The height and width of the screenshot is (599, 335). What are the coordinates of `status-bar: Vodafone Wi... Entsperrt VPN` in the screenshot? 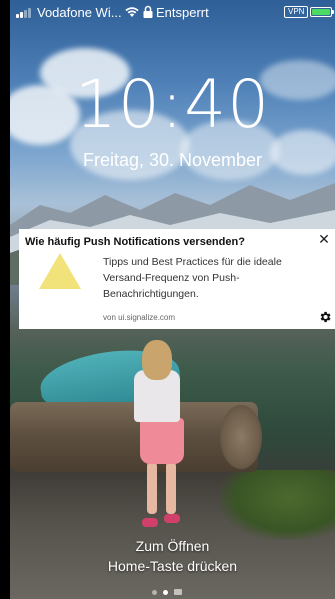 It's located at (172, 13).